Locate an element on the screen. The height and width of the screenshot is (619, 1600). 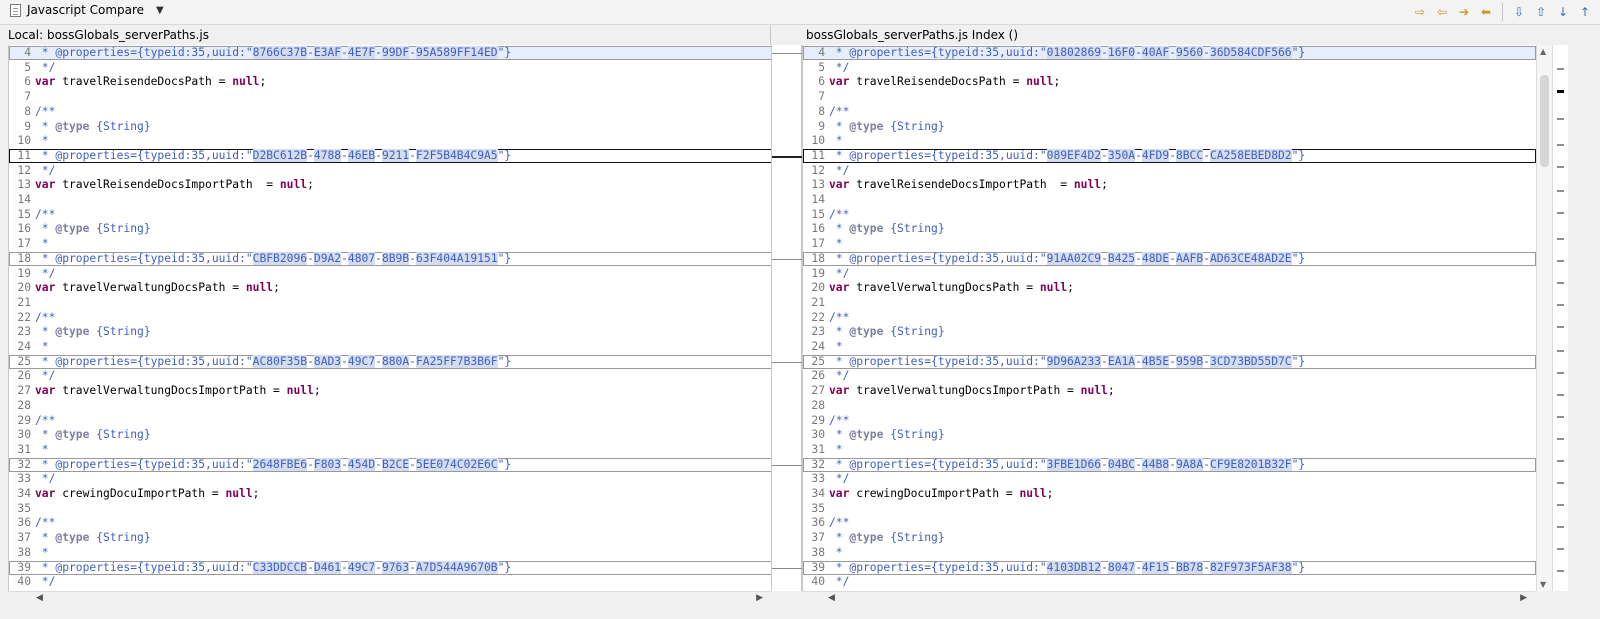
code-line: 33 */ is located at coordinates (1169, 479).